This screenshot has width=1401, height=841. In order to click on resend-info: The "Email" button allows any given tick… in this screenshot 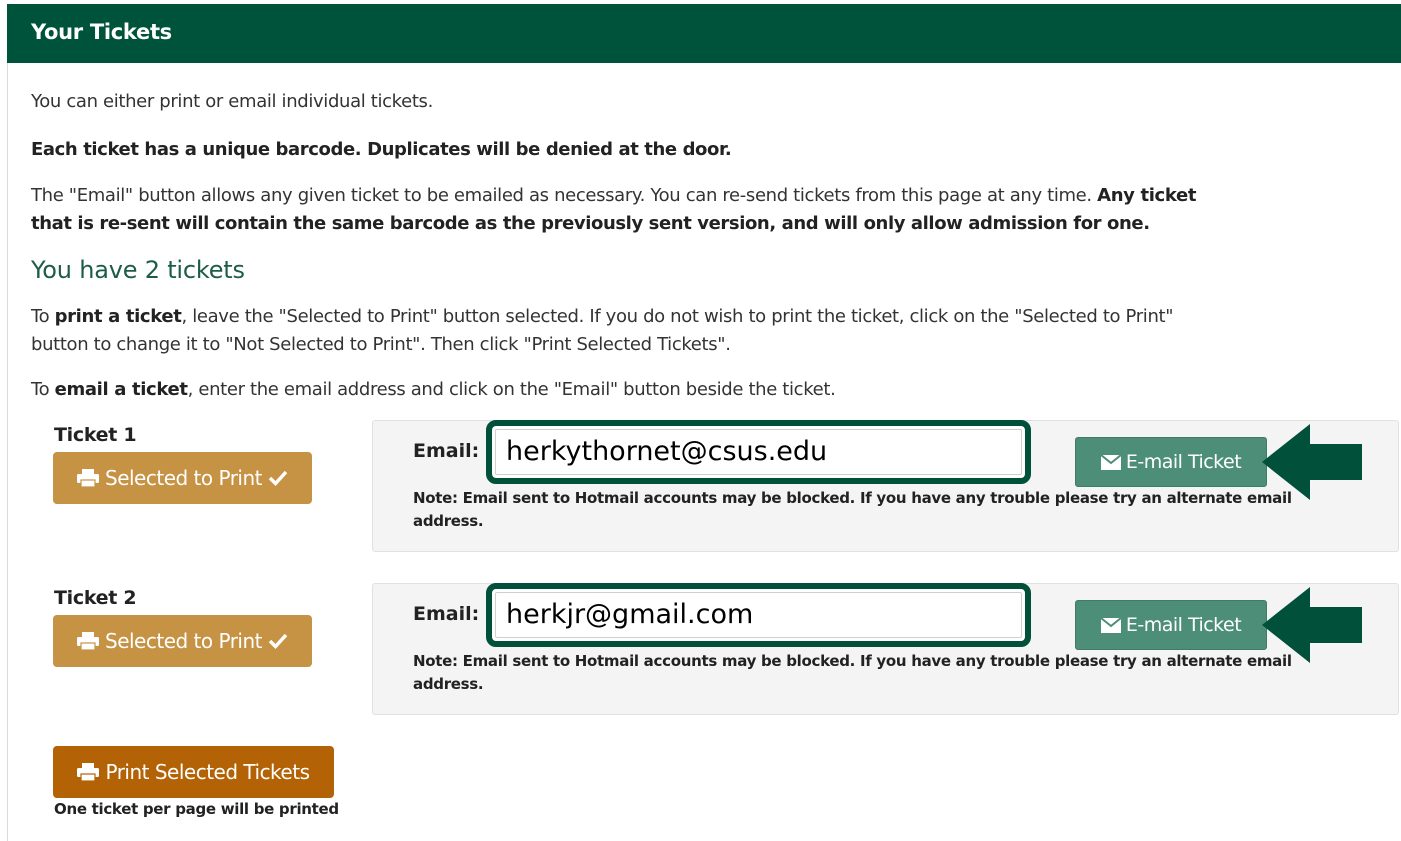, I will do `click(613, 196)`.